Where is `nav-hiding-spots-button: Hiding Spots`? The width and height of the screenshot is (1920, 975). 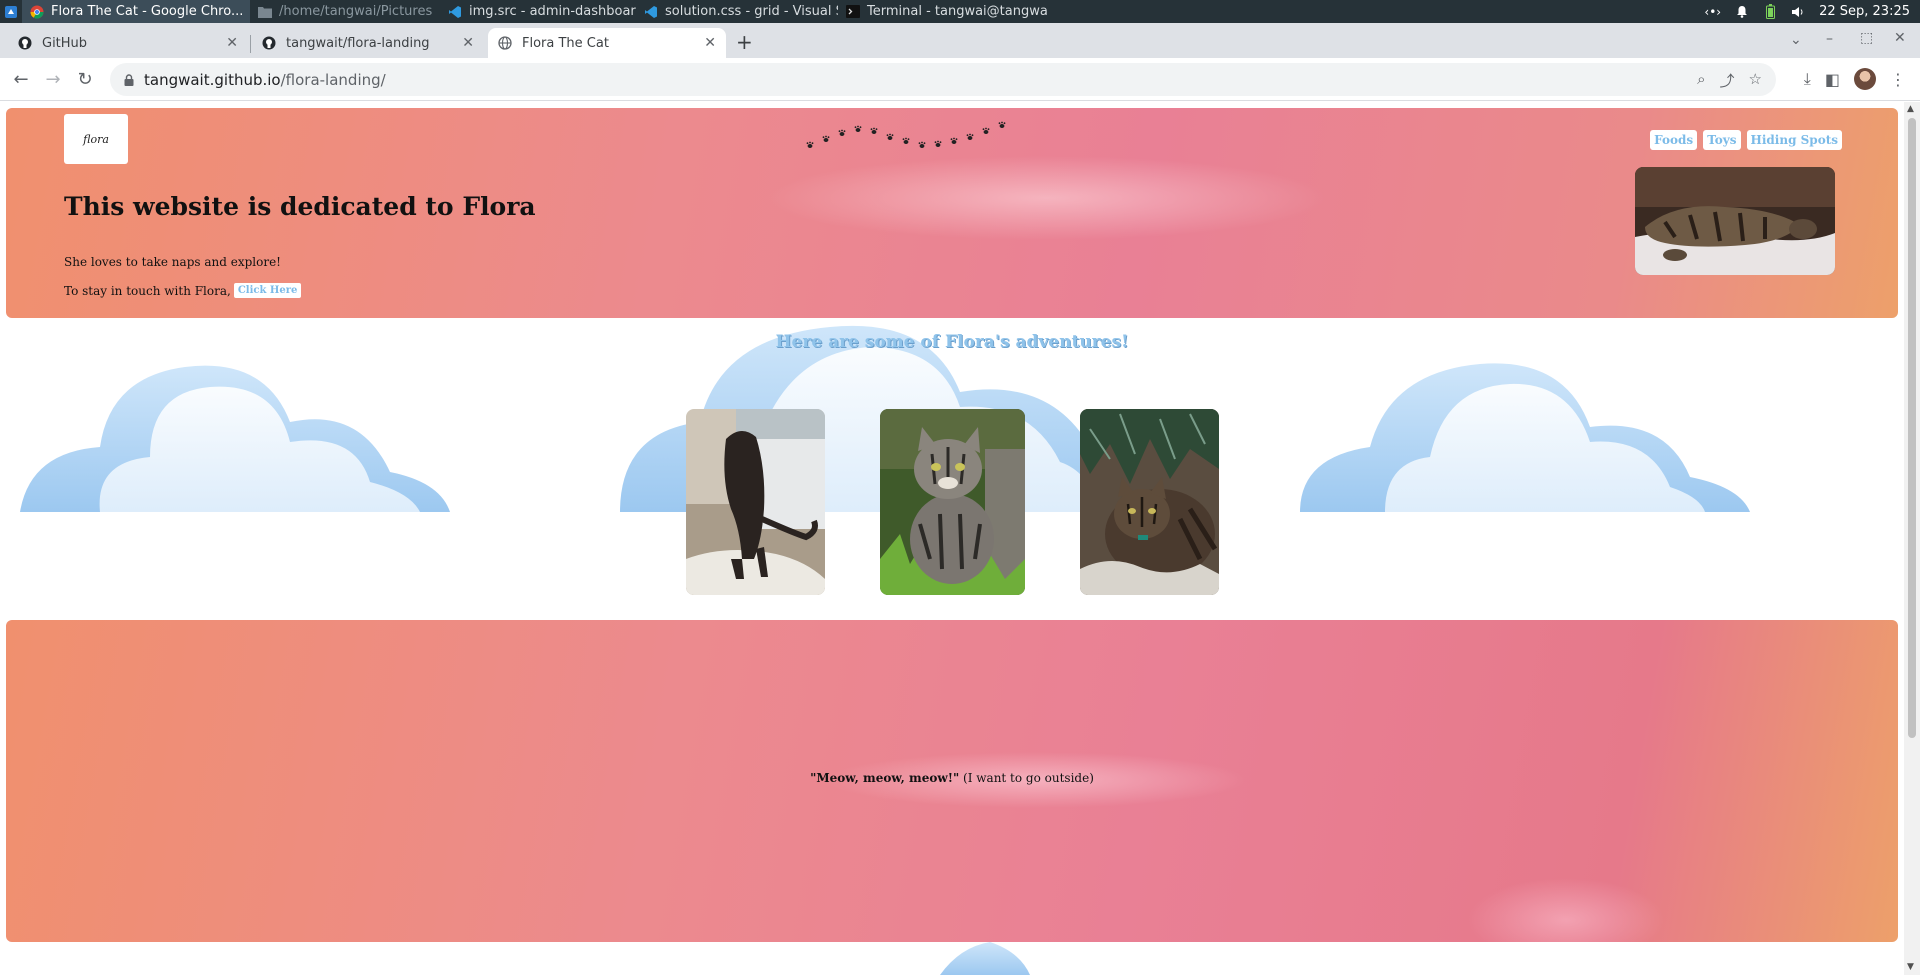
nav-hiding-spots-button: Hiding Spots is located at coordinates (1794, 140).